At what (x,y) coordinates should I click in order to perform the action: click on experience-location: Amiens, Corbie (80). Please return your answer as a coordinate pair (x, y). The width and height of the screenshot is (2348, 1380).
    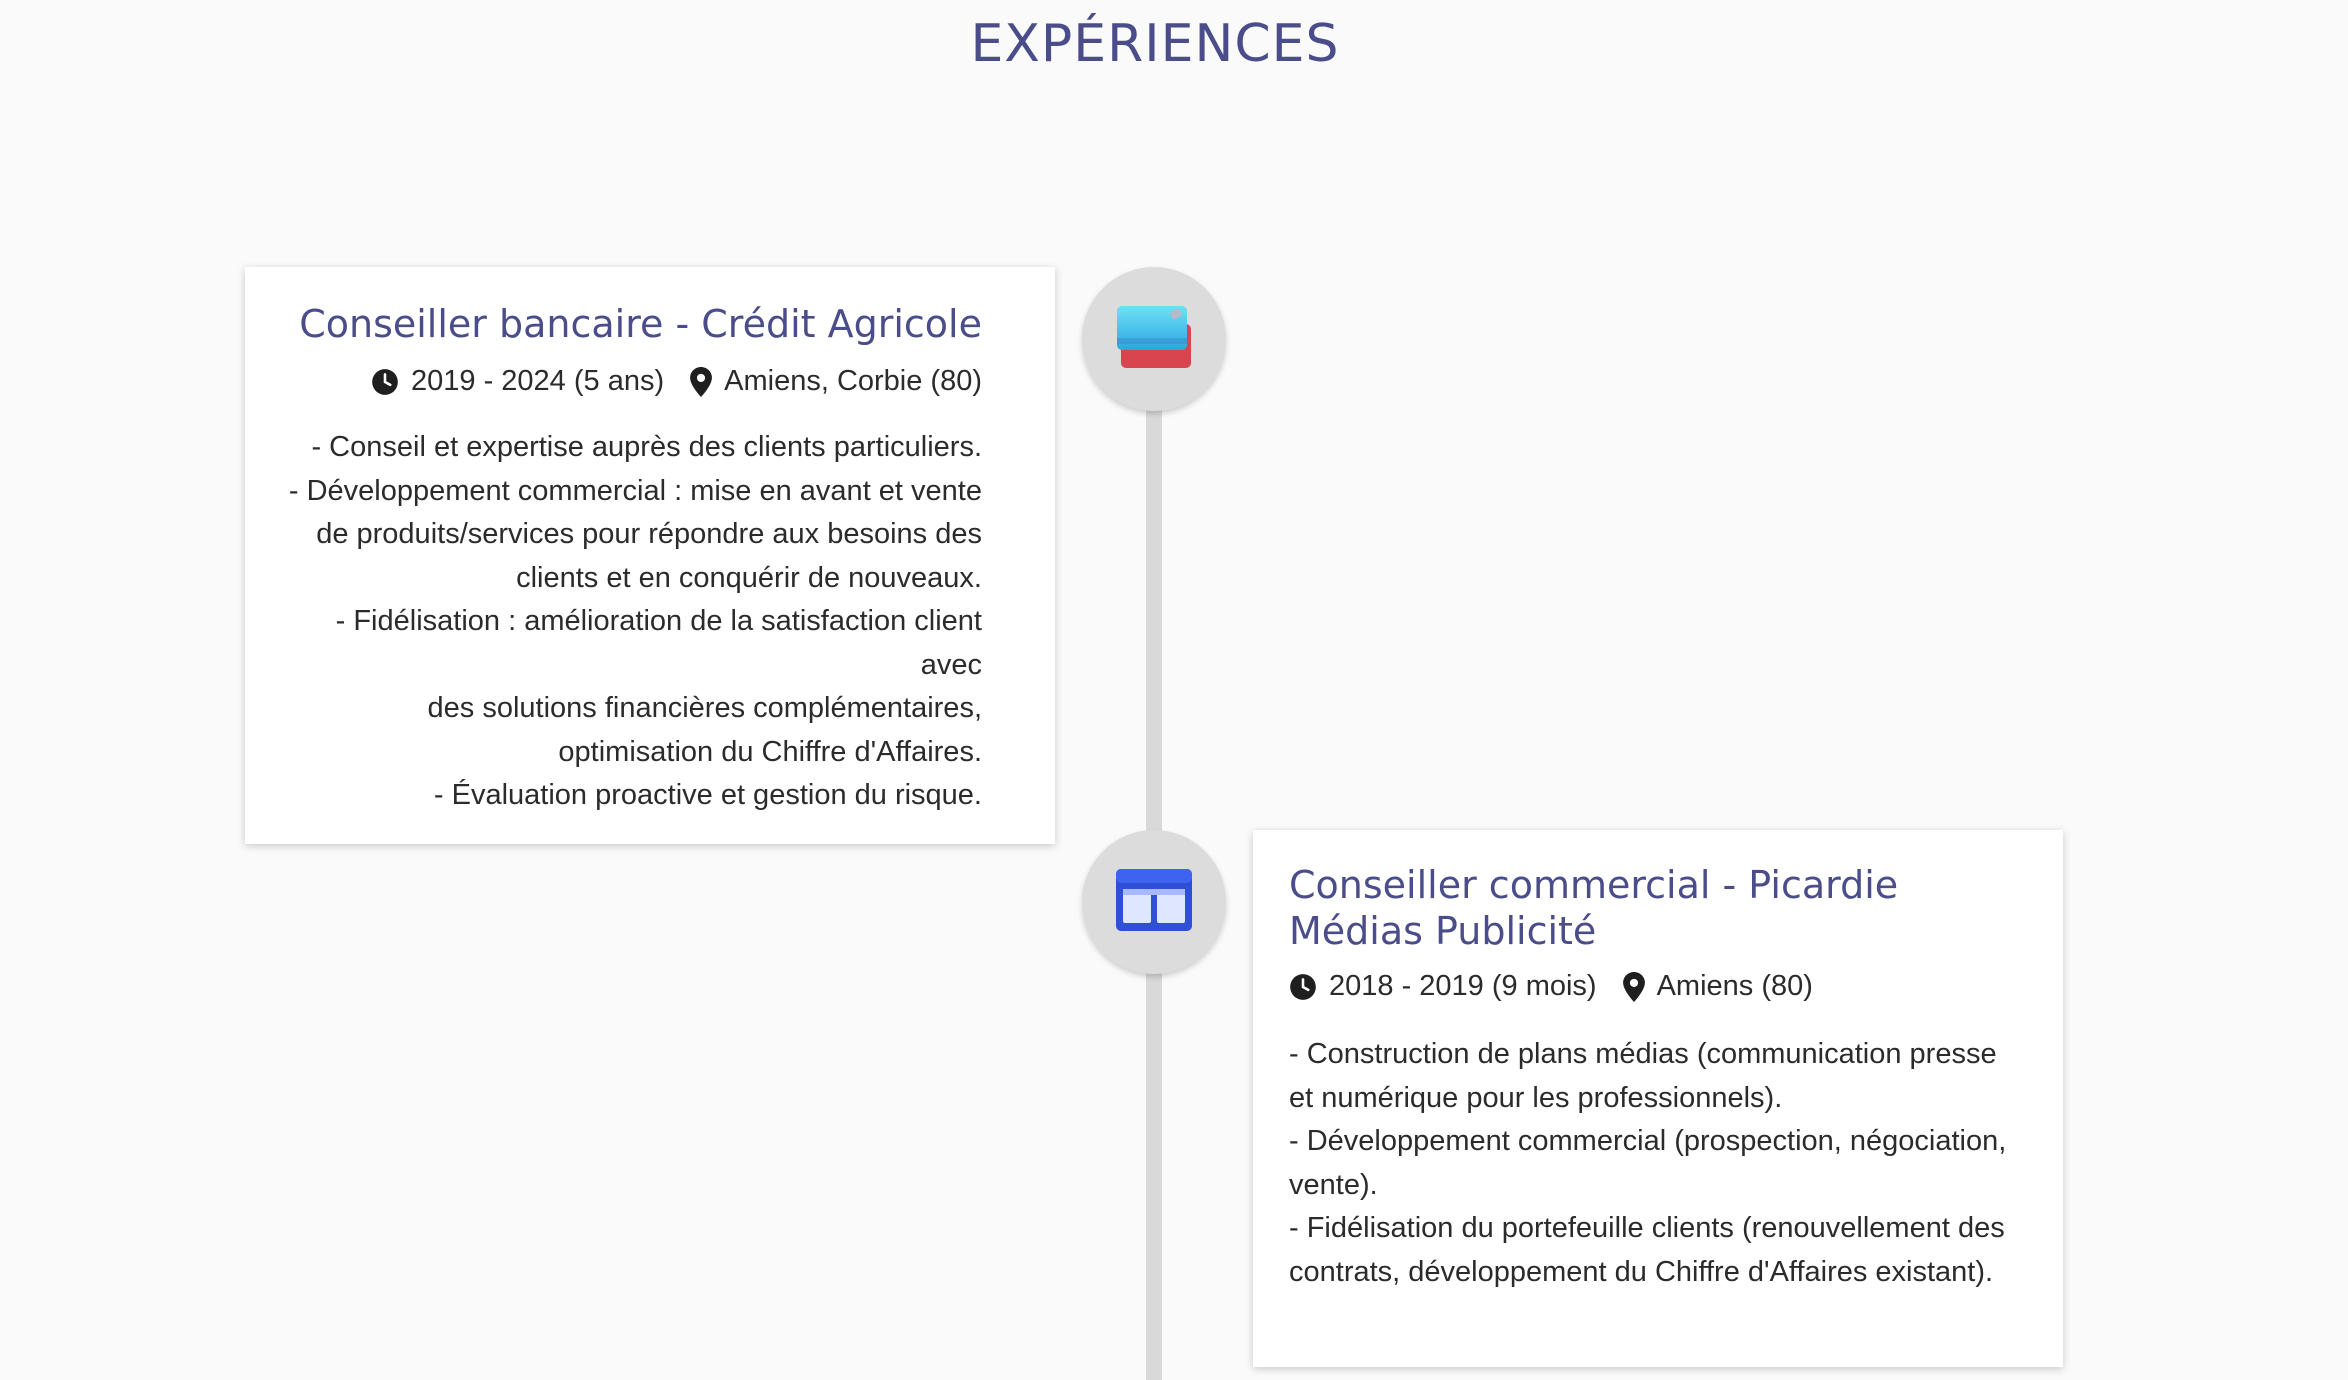
    Looking at the image, I should click on (836, 381).